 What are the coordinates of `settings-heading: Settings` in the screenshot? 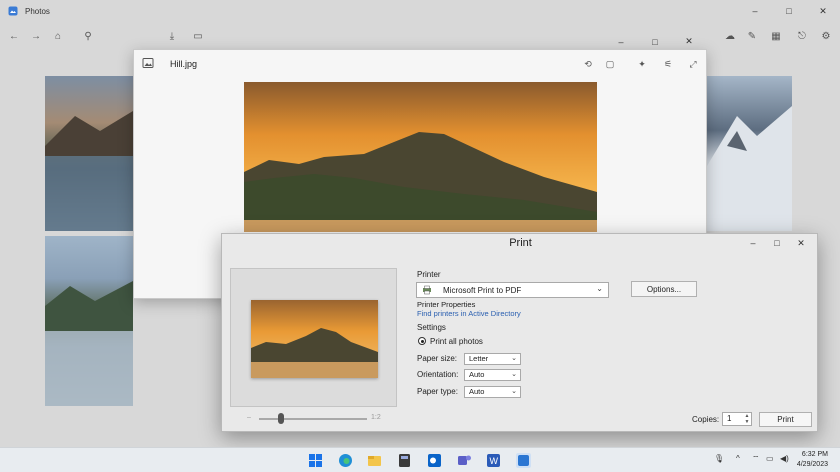 It's located at (431, 327).